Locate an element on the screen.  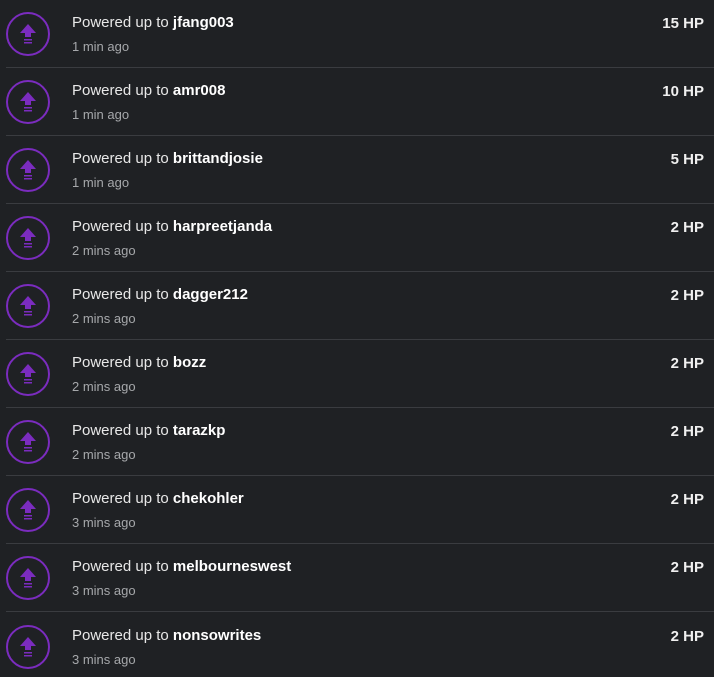
activity-text: Powered up to amr008 is located at coordinates (148, 90).